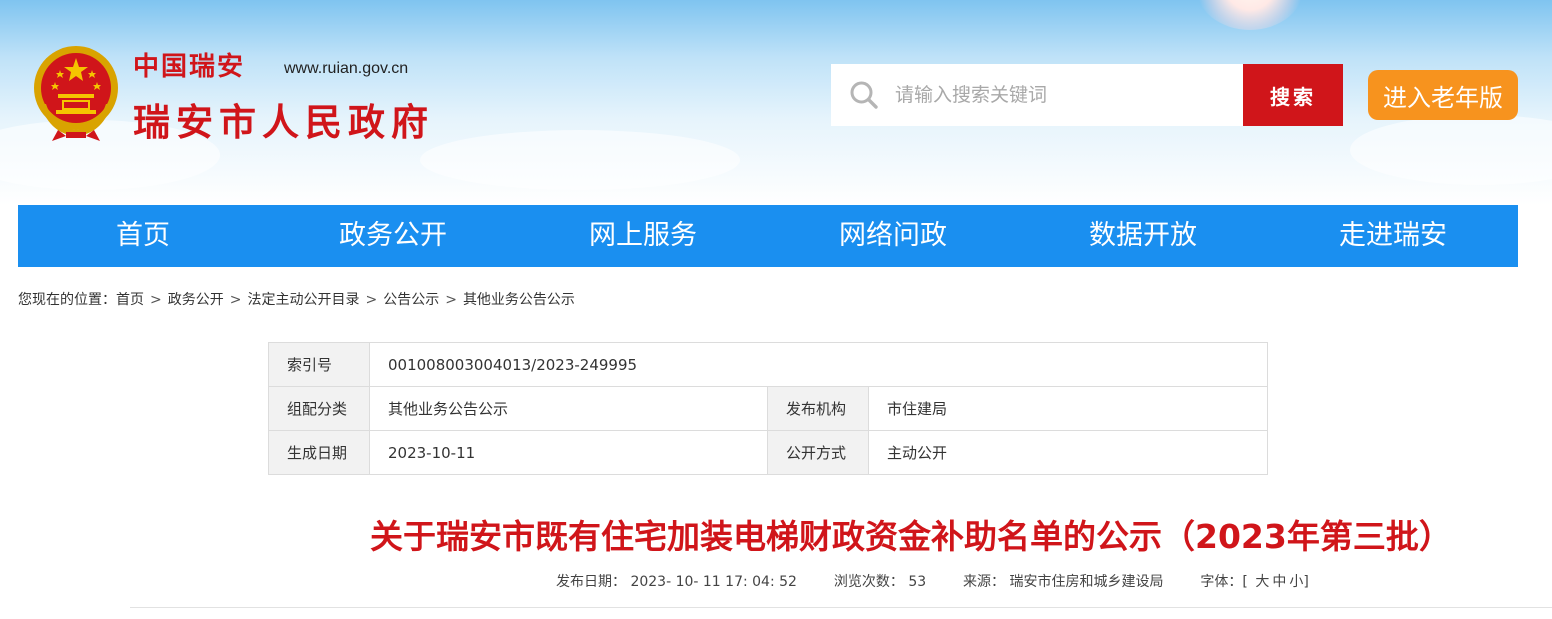 The width and height of the screenshot is (1552, 619). What do you see at coordinates (984, 582) in the screenshot?
I see `source-label: 来源：` at bounding box center [984, 582].